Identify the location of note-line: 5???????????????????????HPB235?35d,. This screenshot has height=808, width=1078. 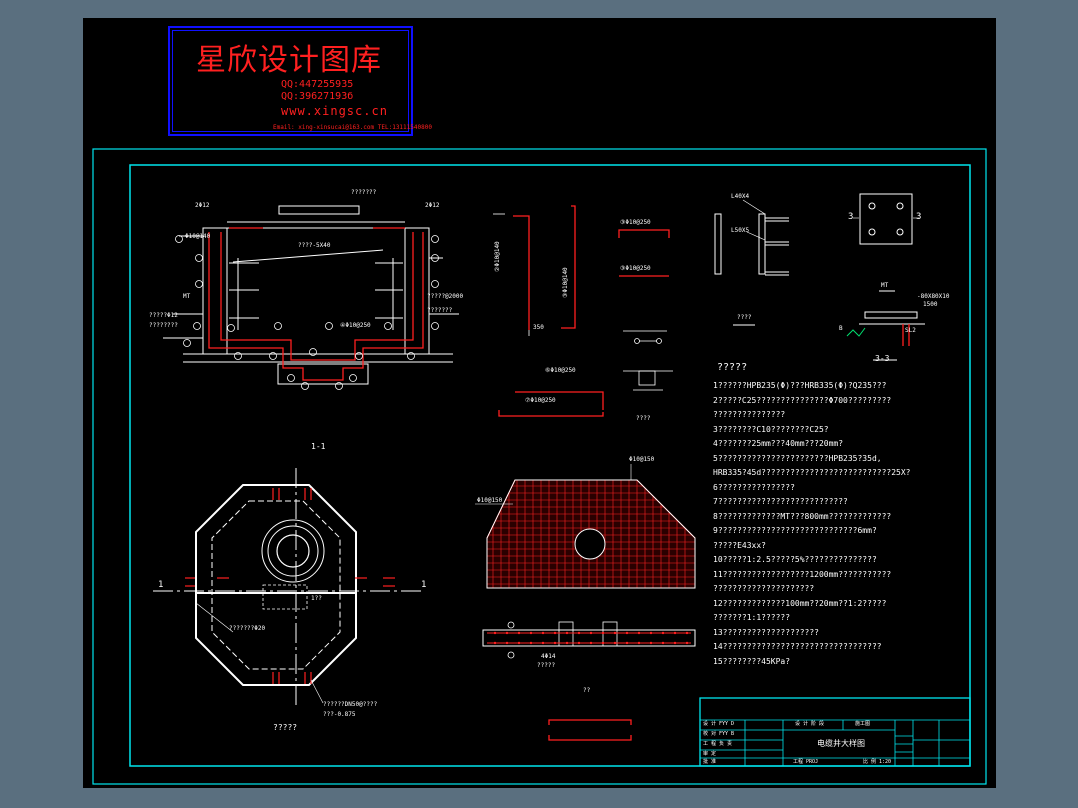
(797, 458).